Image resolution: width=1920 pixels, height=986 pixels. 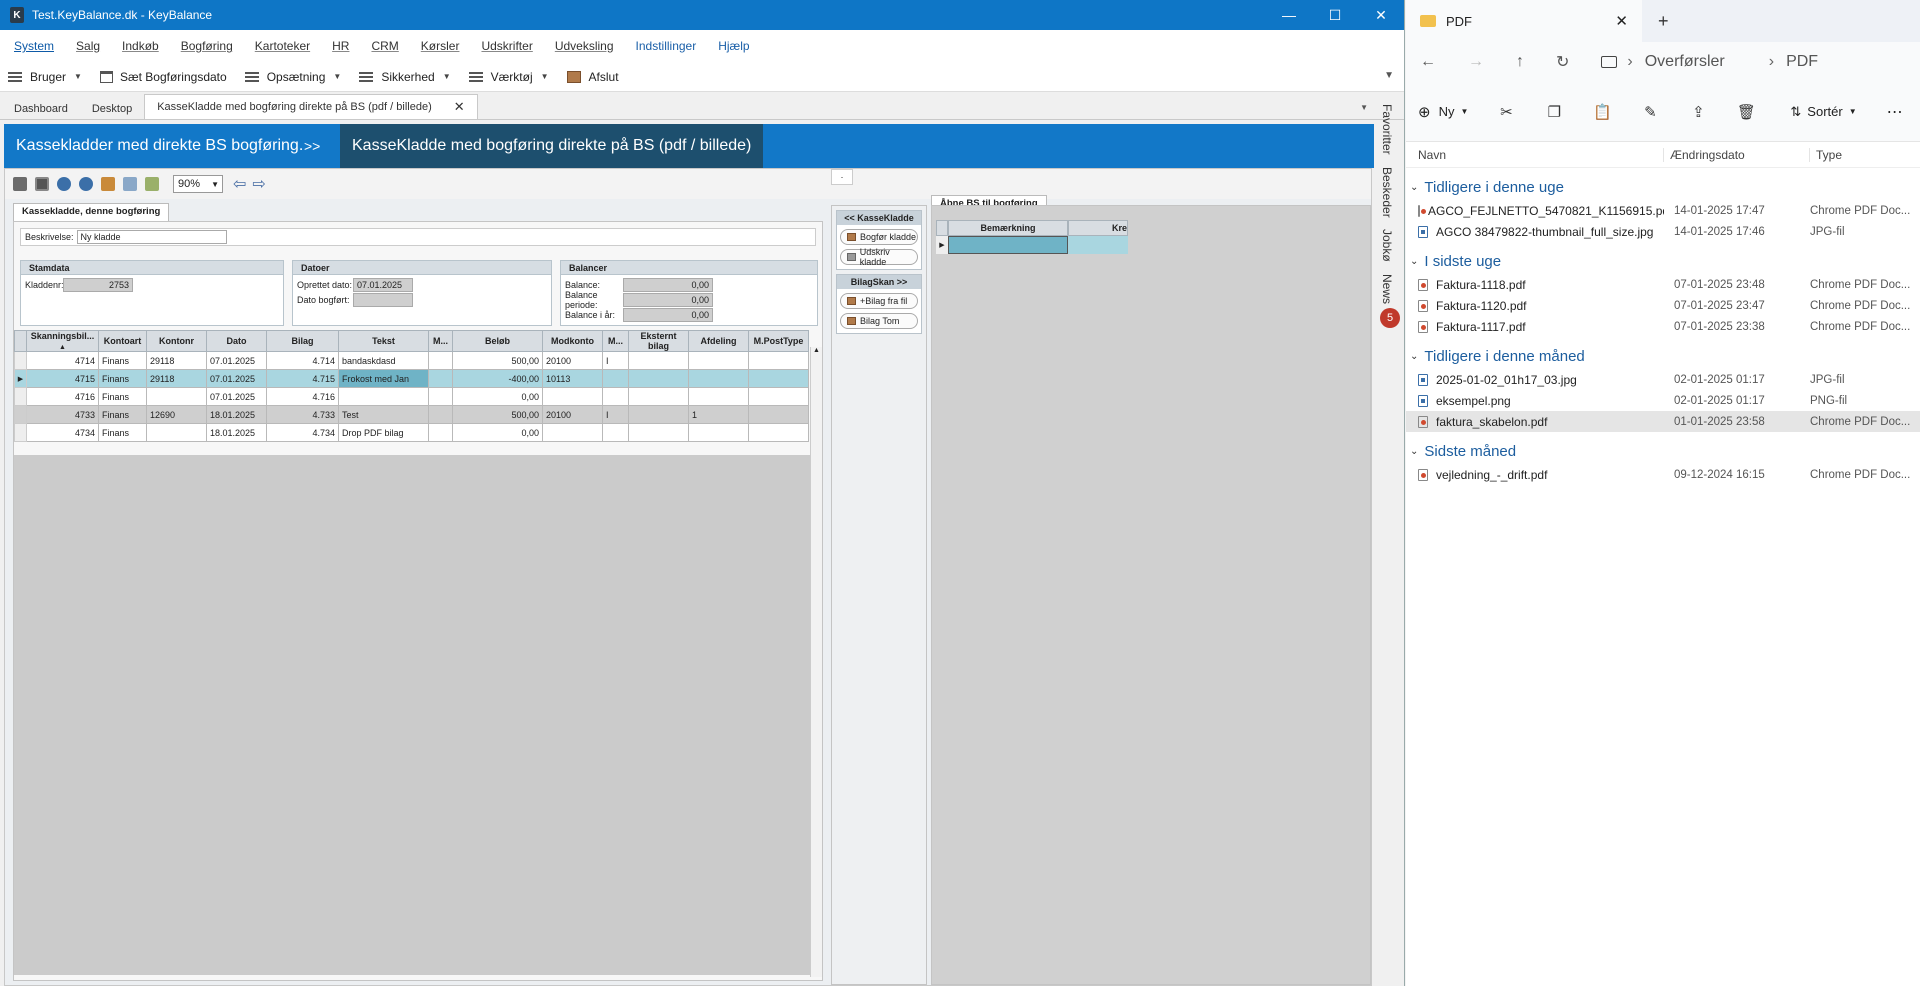 I want to click on help-icon, so click(x=86, y=184).